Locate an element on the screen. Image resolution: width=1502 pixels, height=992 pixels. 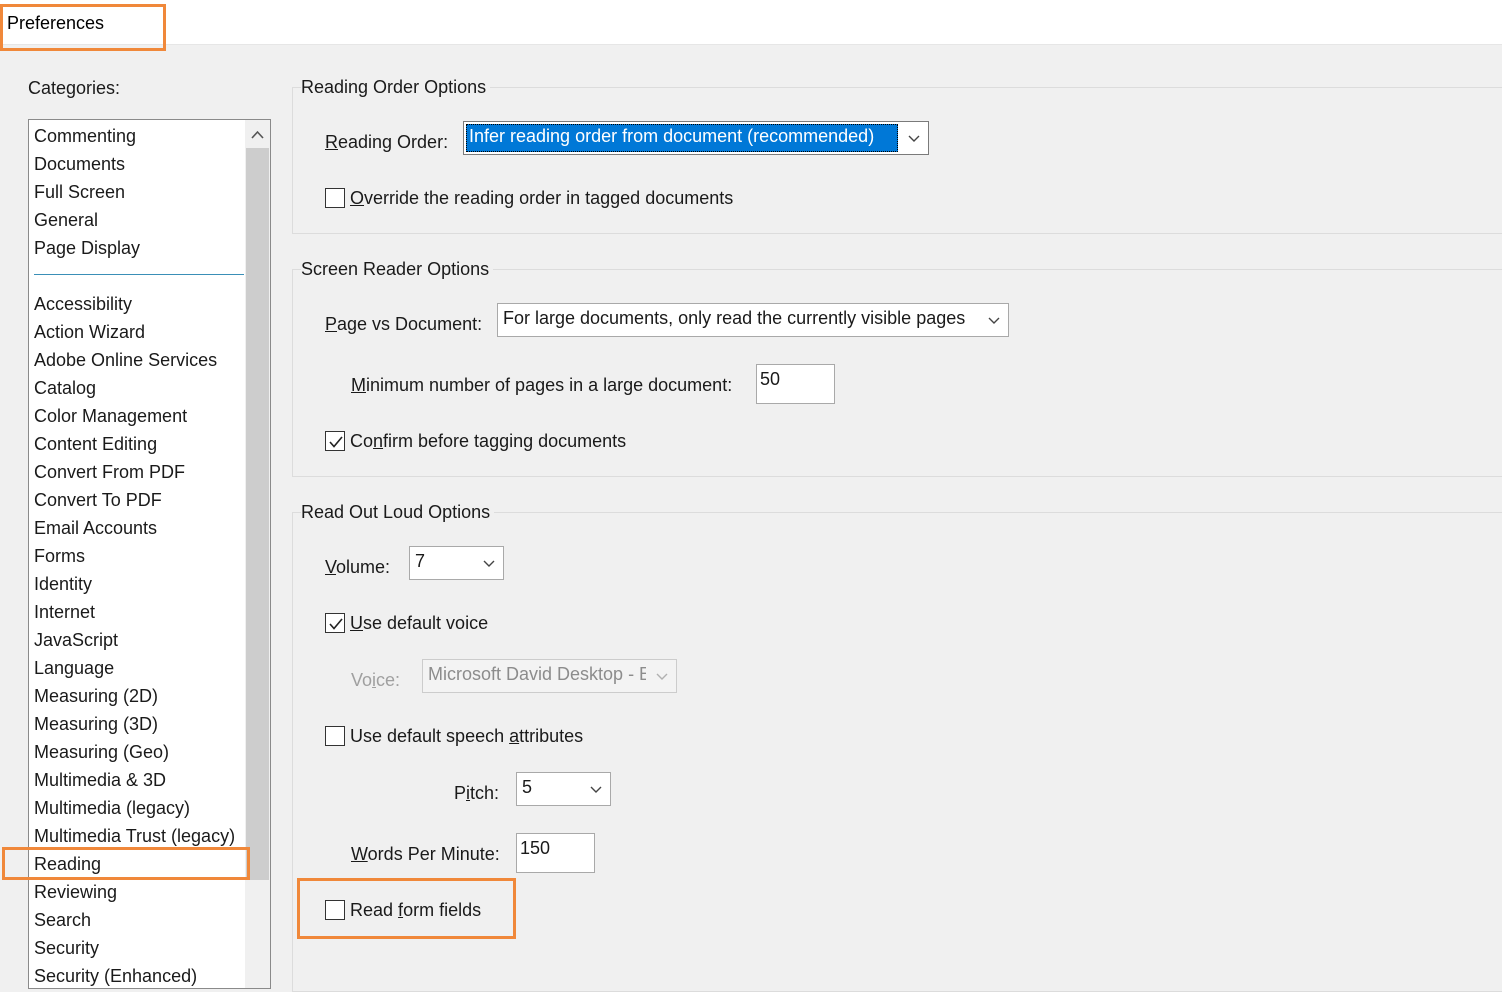
category-item: General is located at coordinates (66, 220).